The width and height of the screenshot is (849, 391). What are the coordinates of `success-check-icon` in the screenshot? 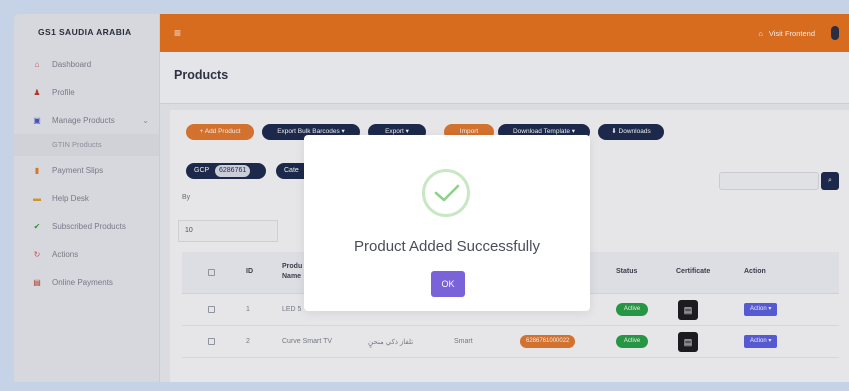 It's located at (446, 193).